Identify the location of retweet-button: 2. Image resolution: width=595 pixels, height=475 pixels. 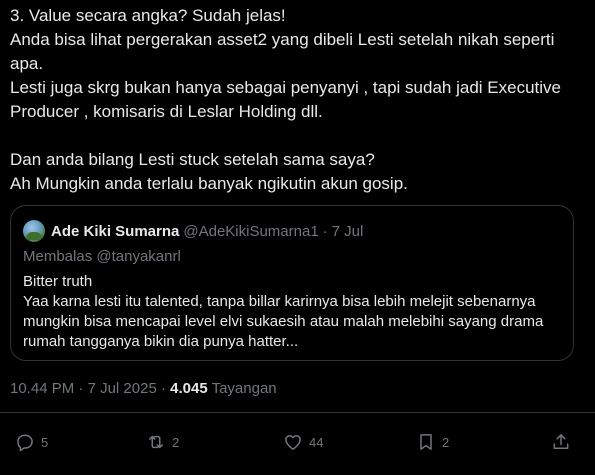
(162, 442).